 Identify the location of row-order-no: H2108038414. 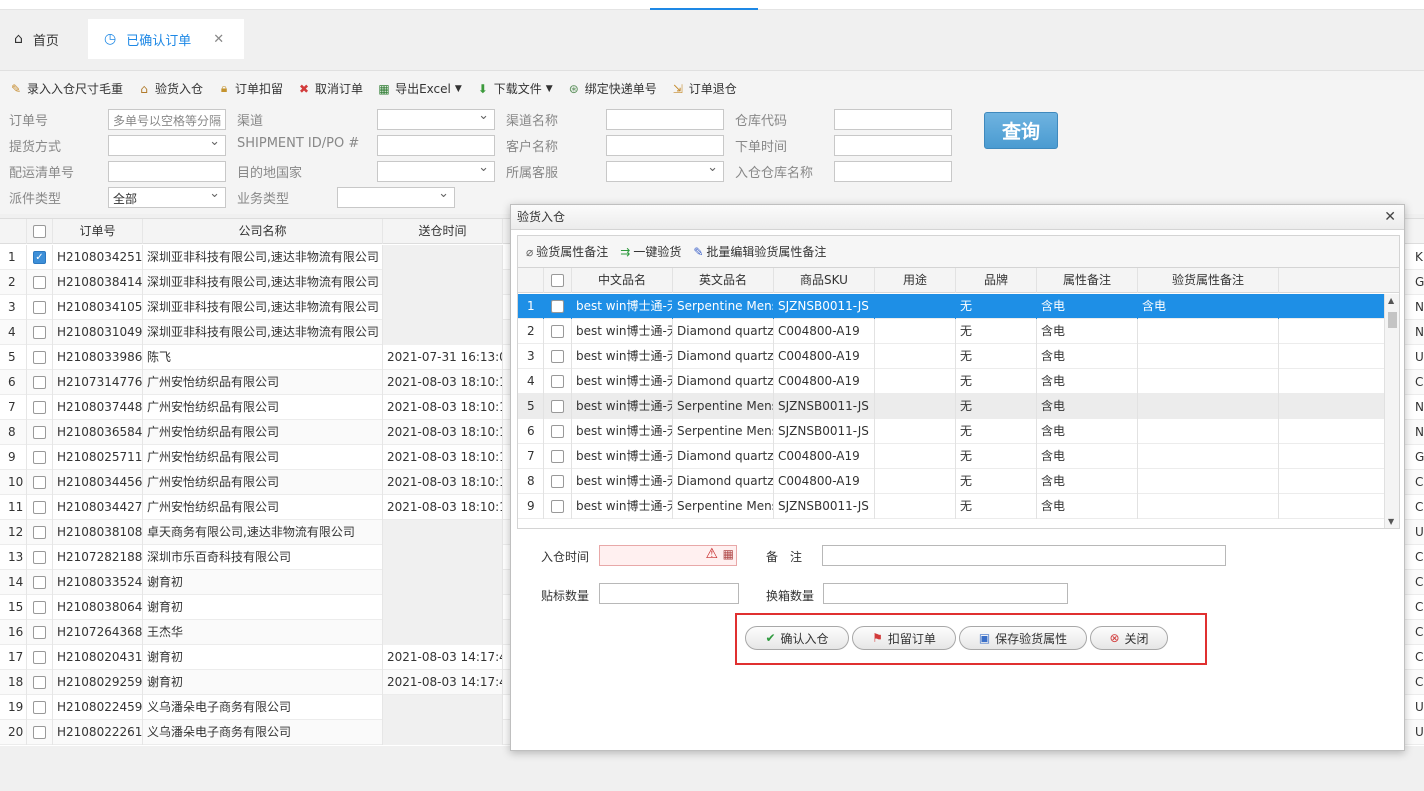
(98, 282).